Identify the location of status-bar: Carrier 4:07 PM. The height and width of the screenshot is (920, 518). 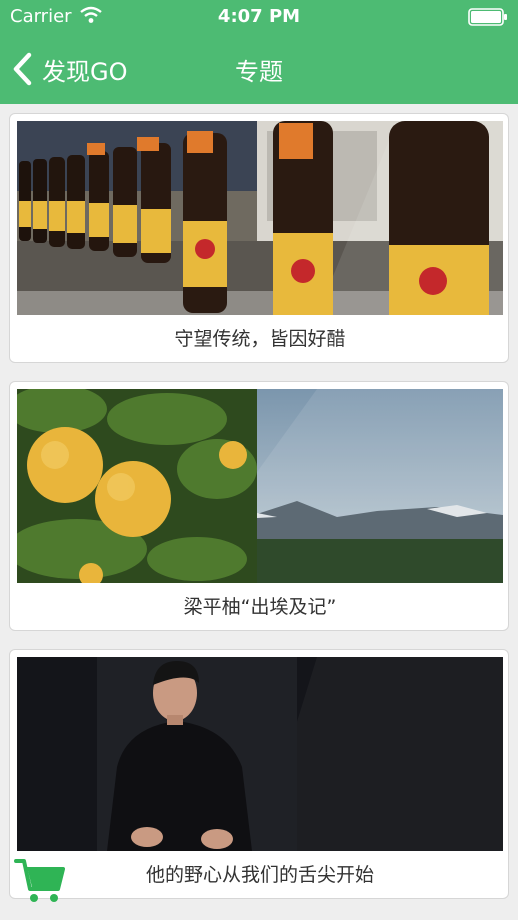
(259, 17).